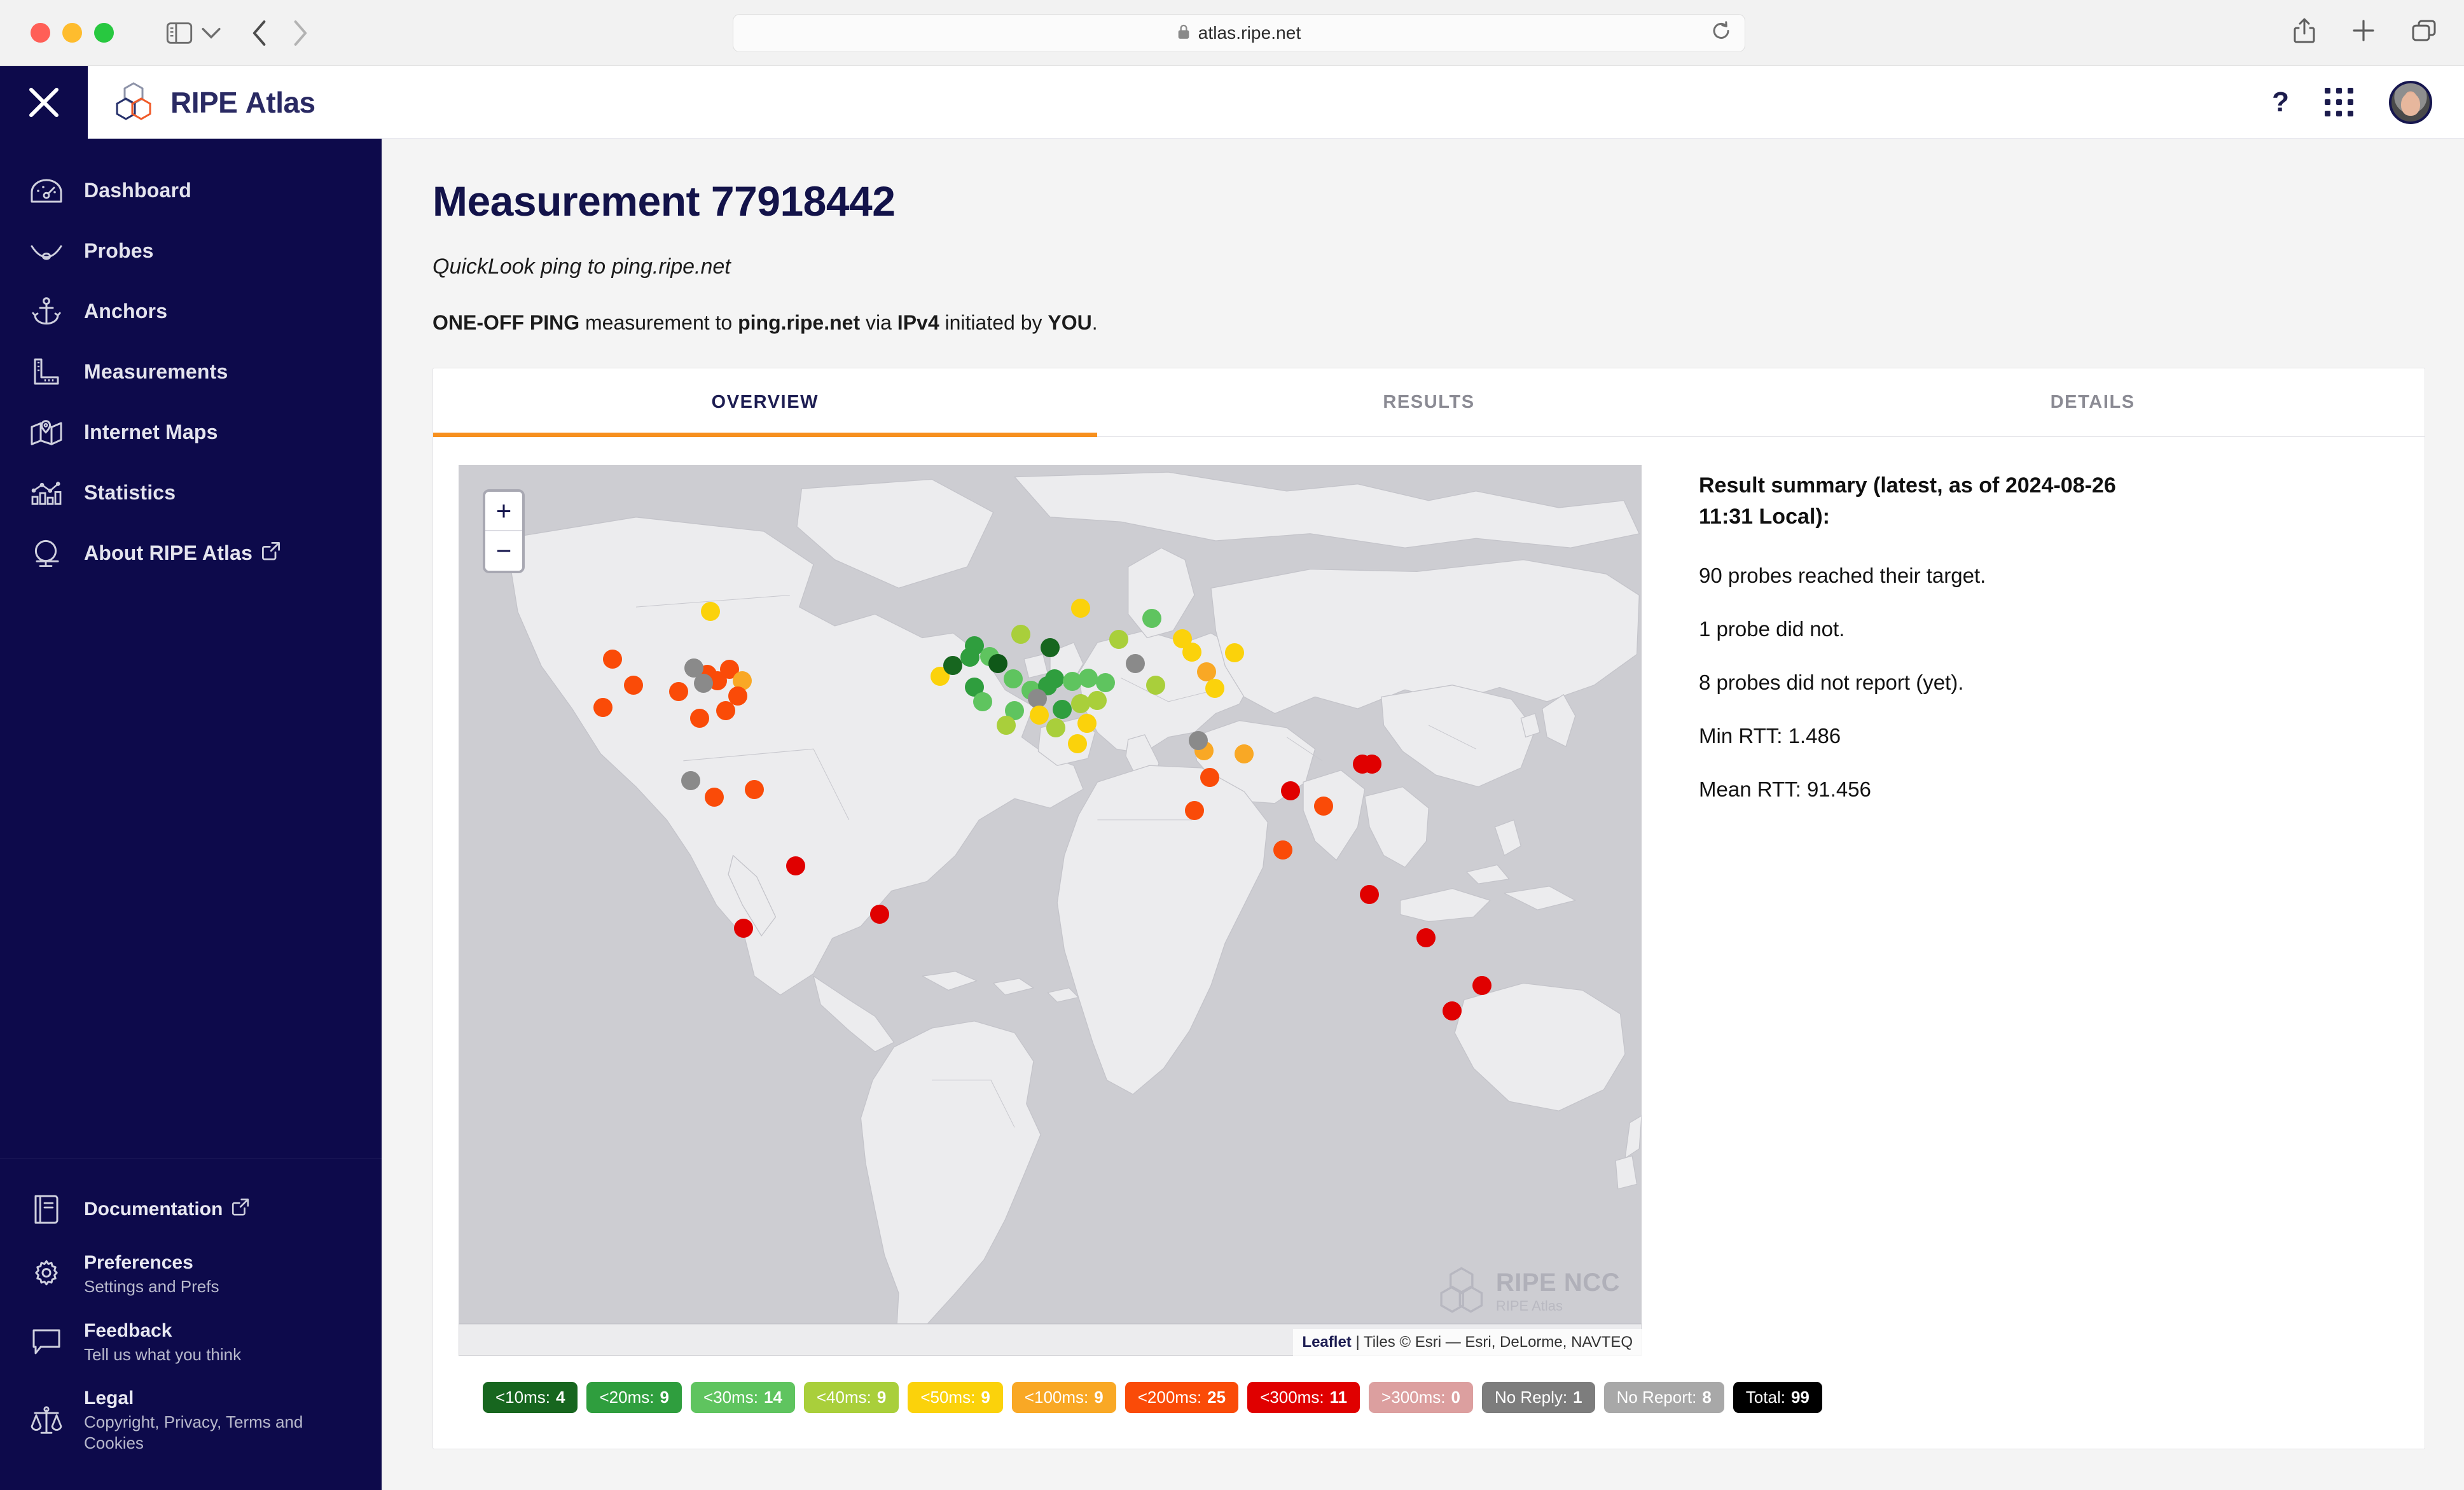  Describe the element at coordinates (191, 1275) in the screenshot. I see `sidebar-item-preferences: Preferences Settings and Prefs` at that location.